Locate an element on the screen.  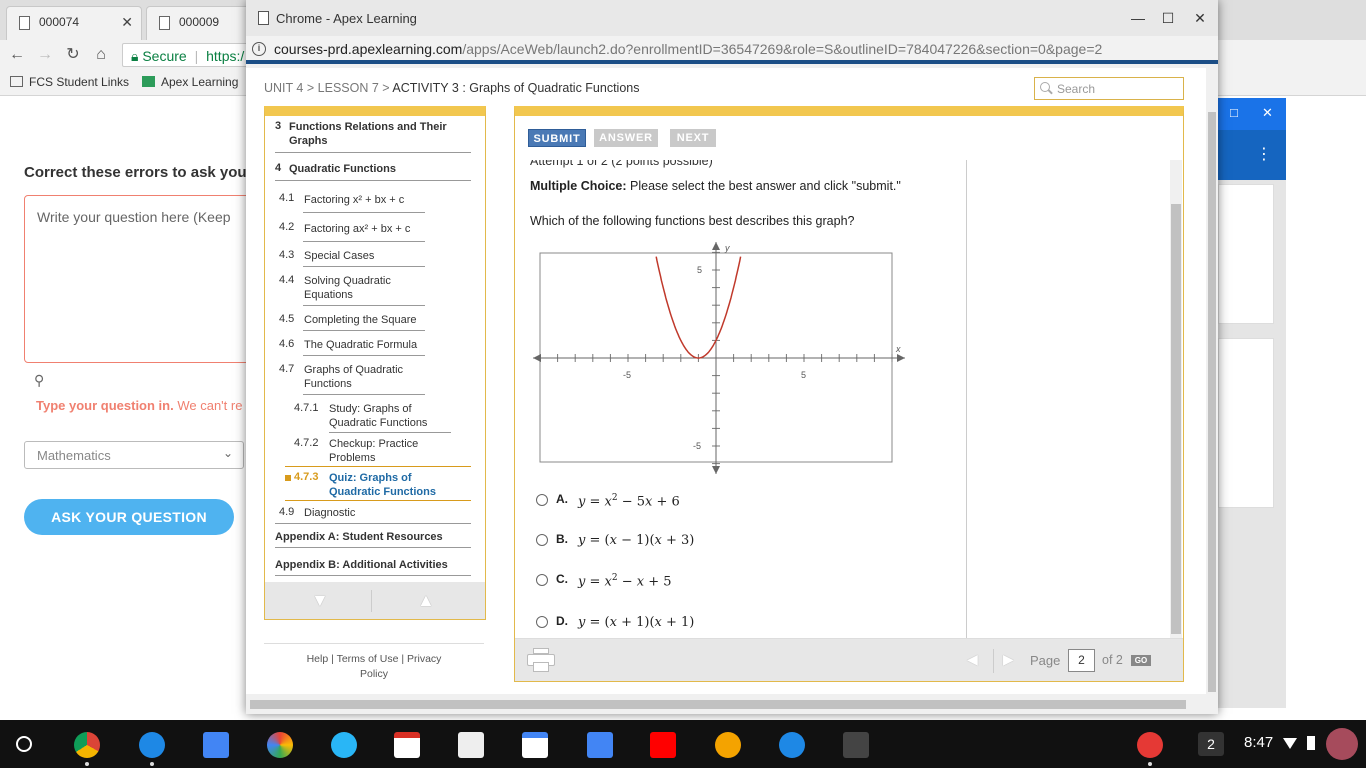
minimize-icon: — is located at coordinates (1138, 18).